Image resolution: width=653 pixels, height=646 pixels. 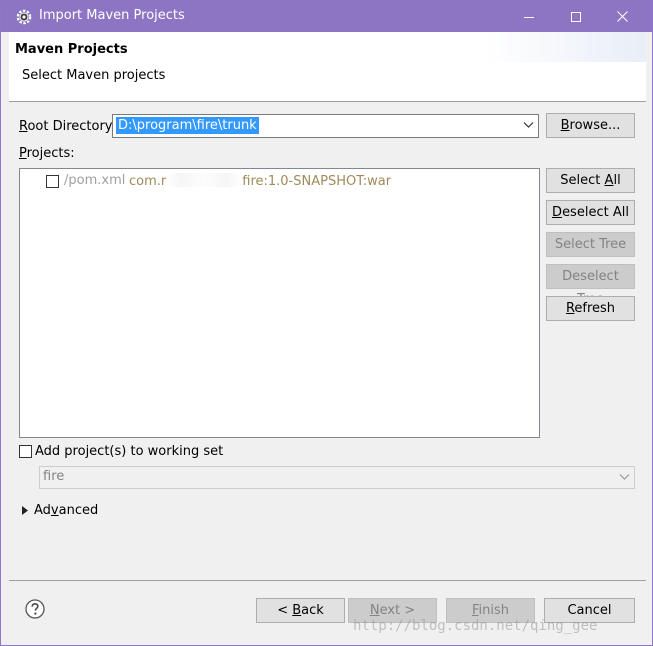 I want to click on project-pom-path: /pom.xml, so click(x=95, y=180).